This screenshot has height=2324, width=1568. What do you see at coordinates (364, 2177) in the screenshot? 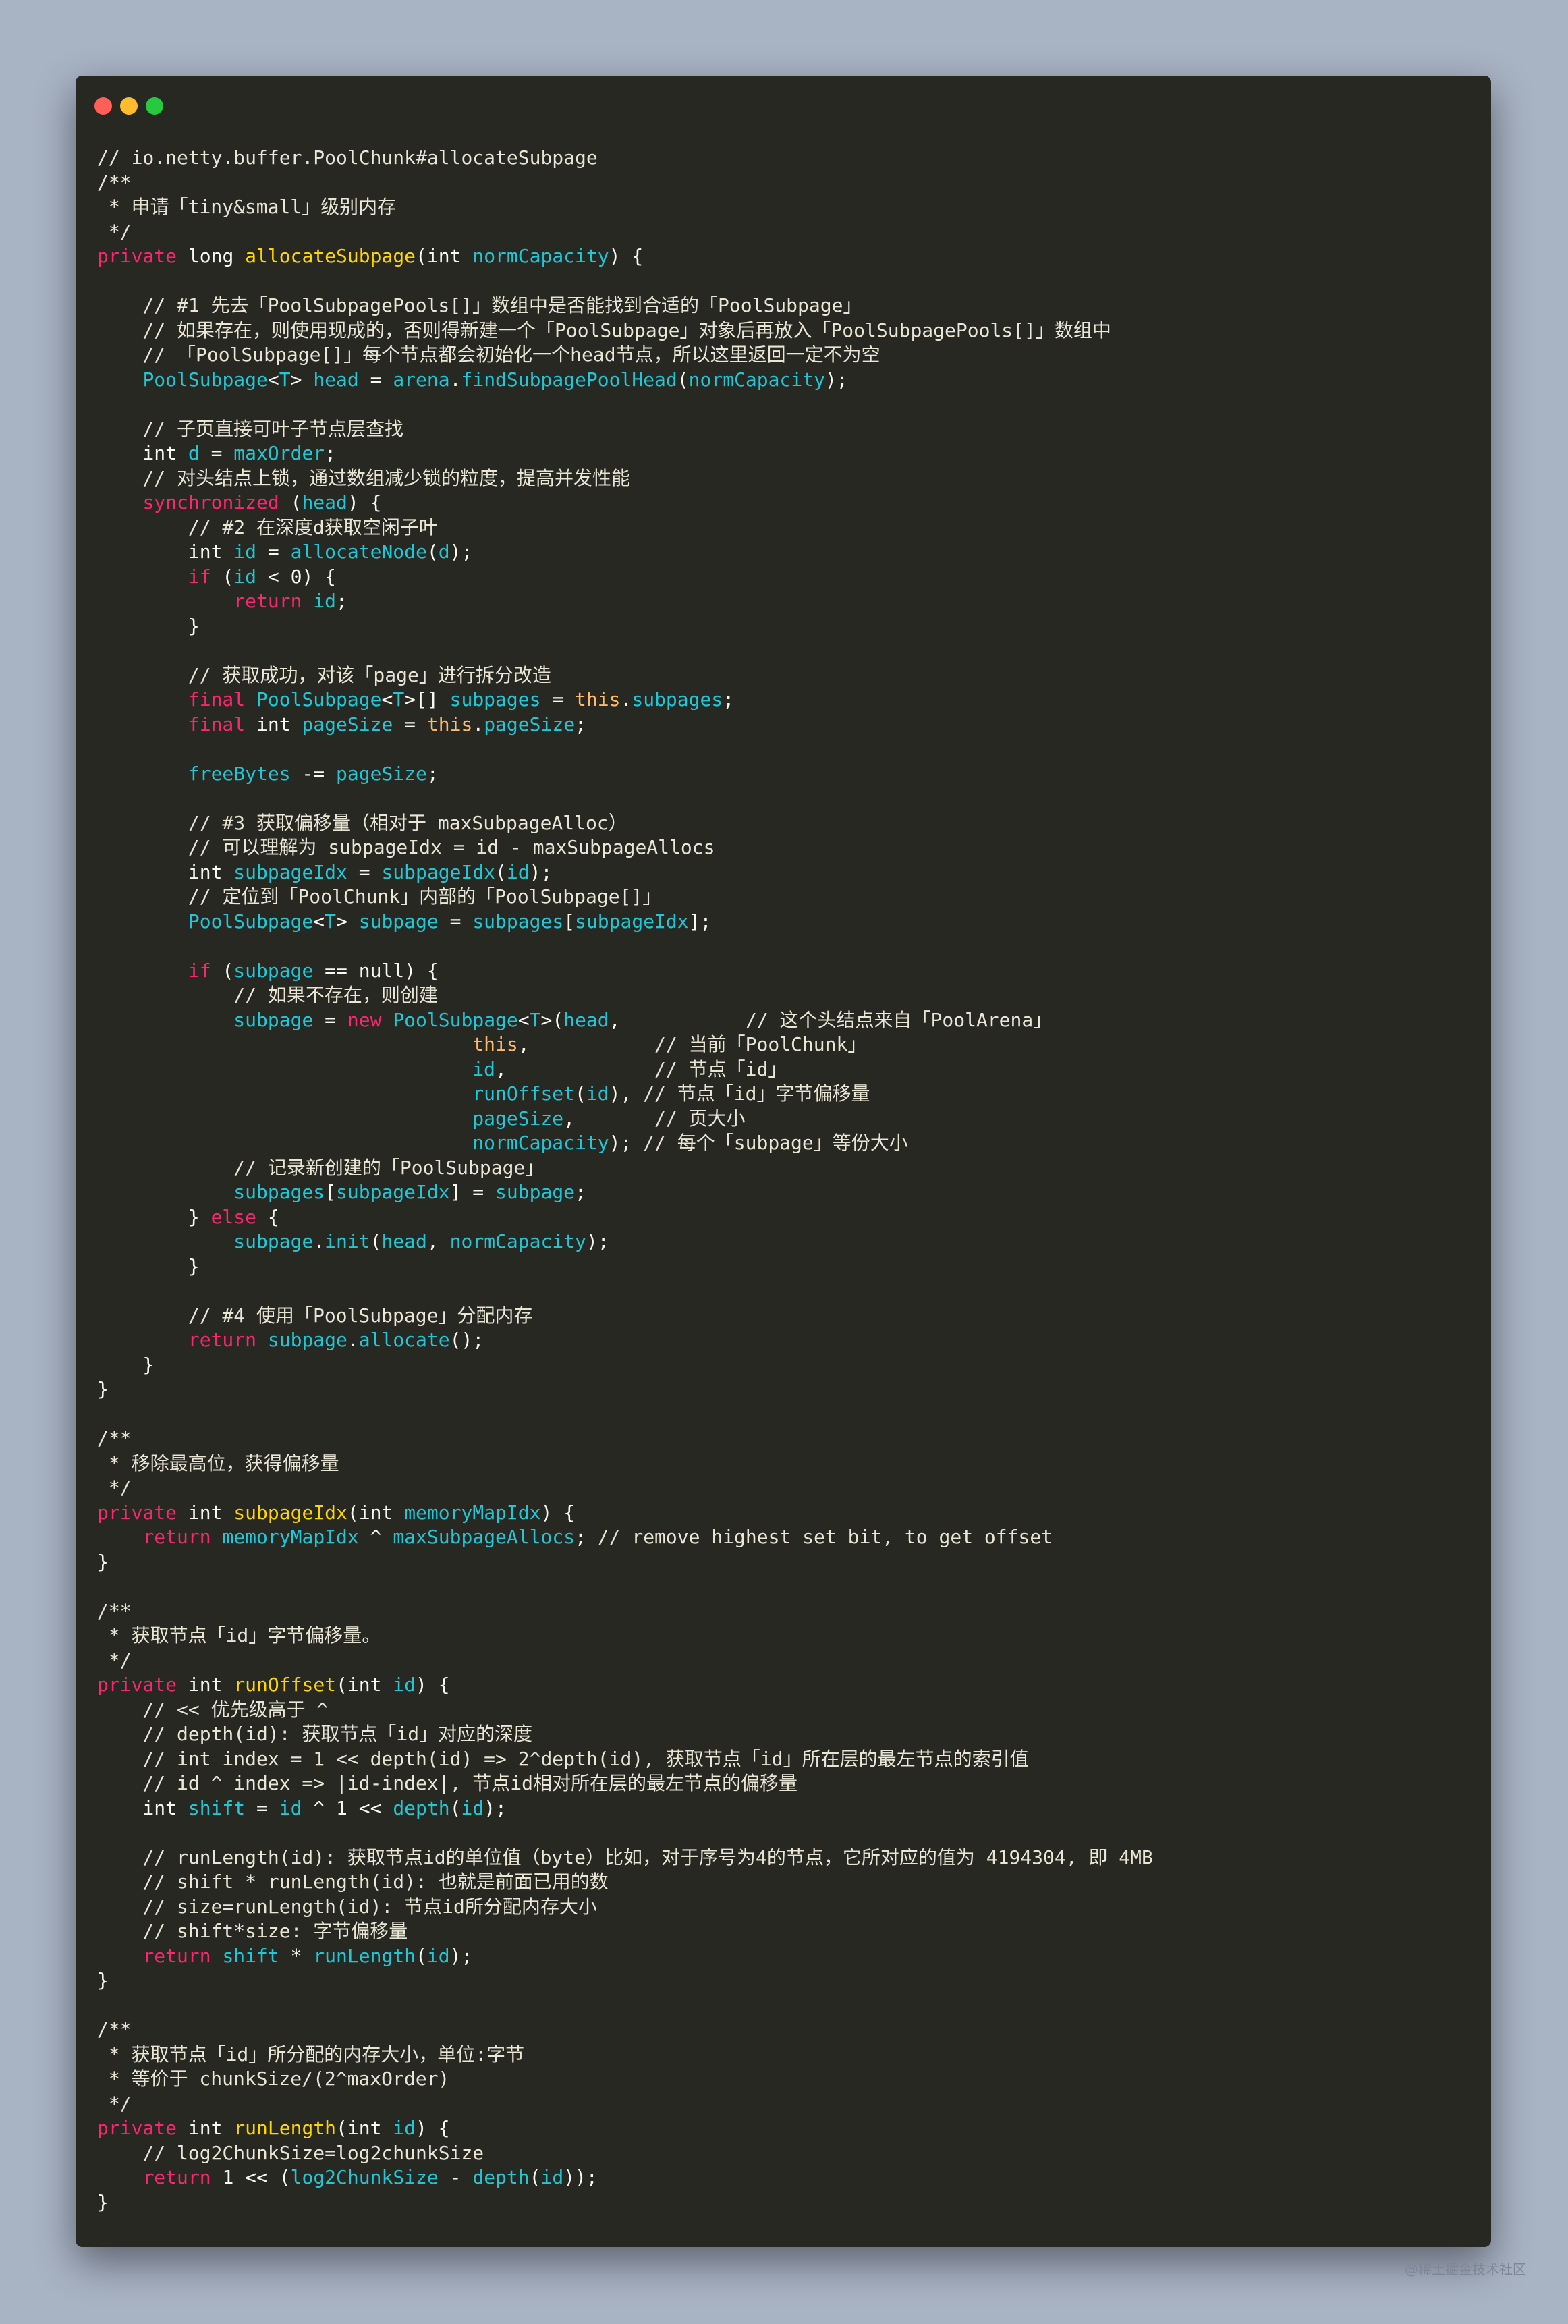
I see `code-token: log2ChunkSize` at bounding box center [364, 2177].